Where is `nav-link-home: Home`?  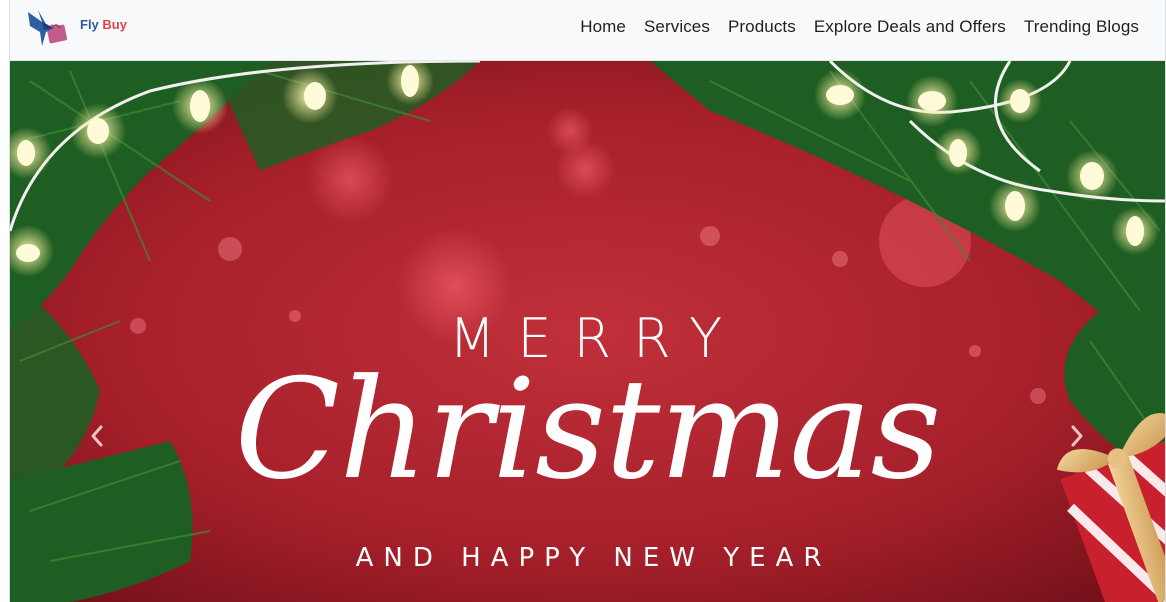
nav-link-home: Home is located at coordinates (603, 27).